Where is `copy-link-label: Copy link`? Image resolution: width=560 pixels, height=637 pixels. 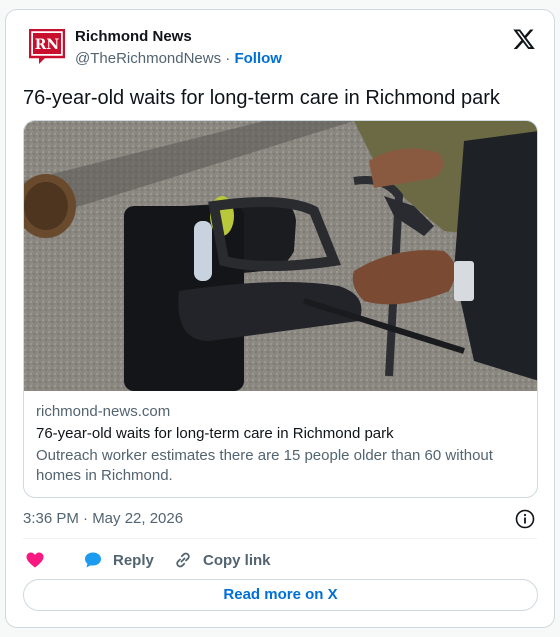 copy-link-label: Copy link is located at coordinates (237, 560).